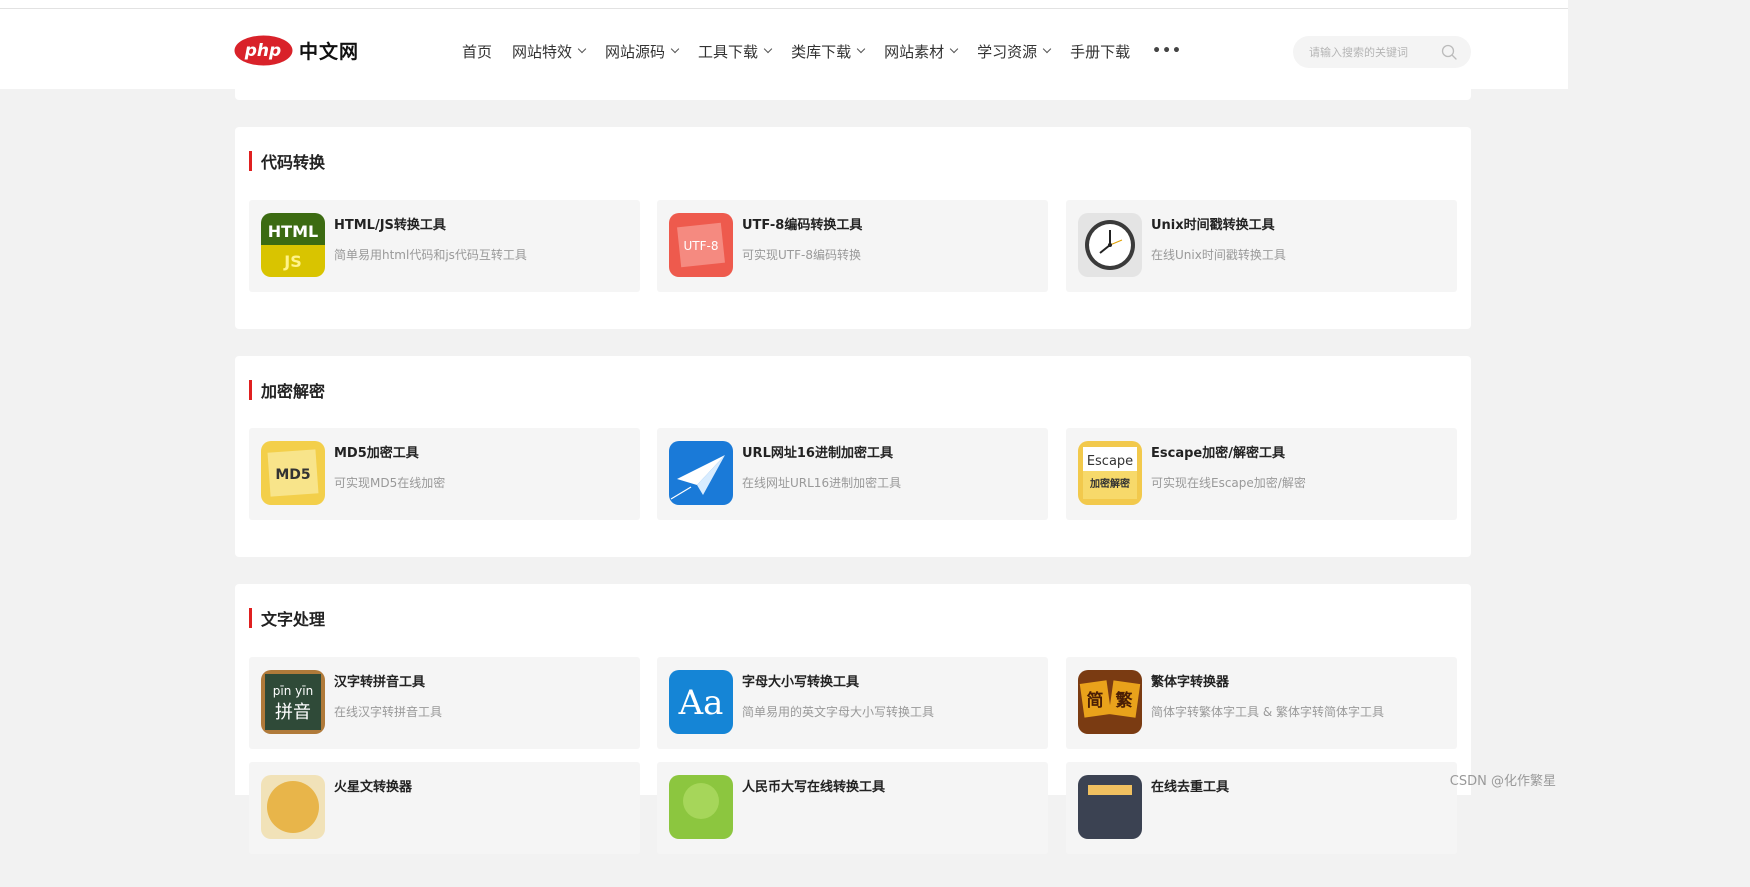 The image size is (1750, 887). I want to click on tool-name: Unix时间戳转换工具, so click(1213, 225).